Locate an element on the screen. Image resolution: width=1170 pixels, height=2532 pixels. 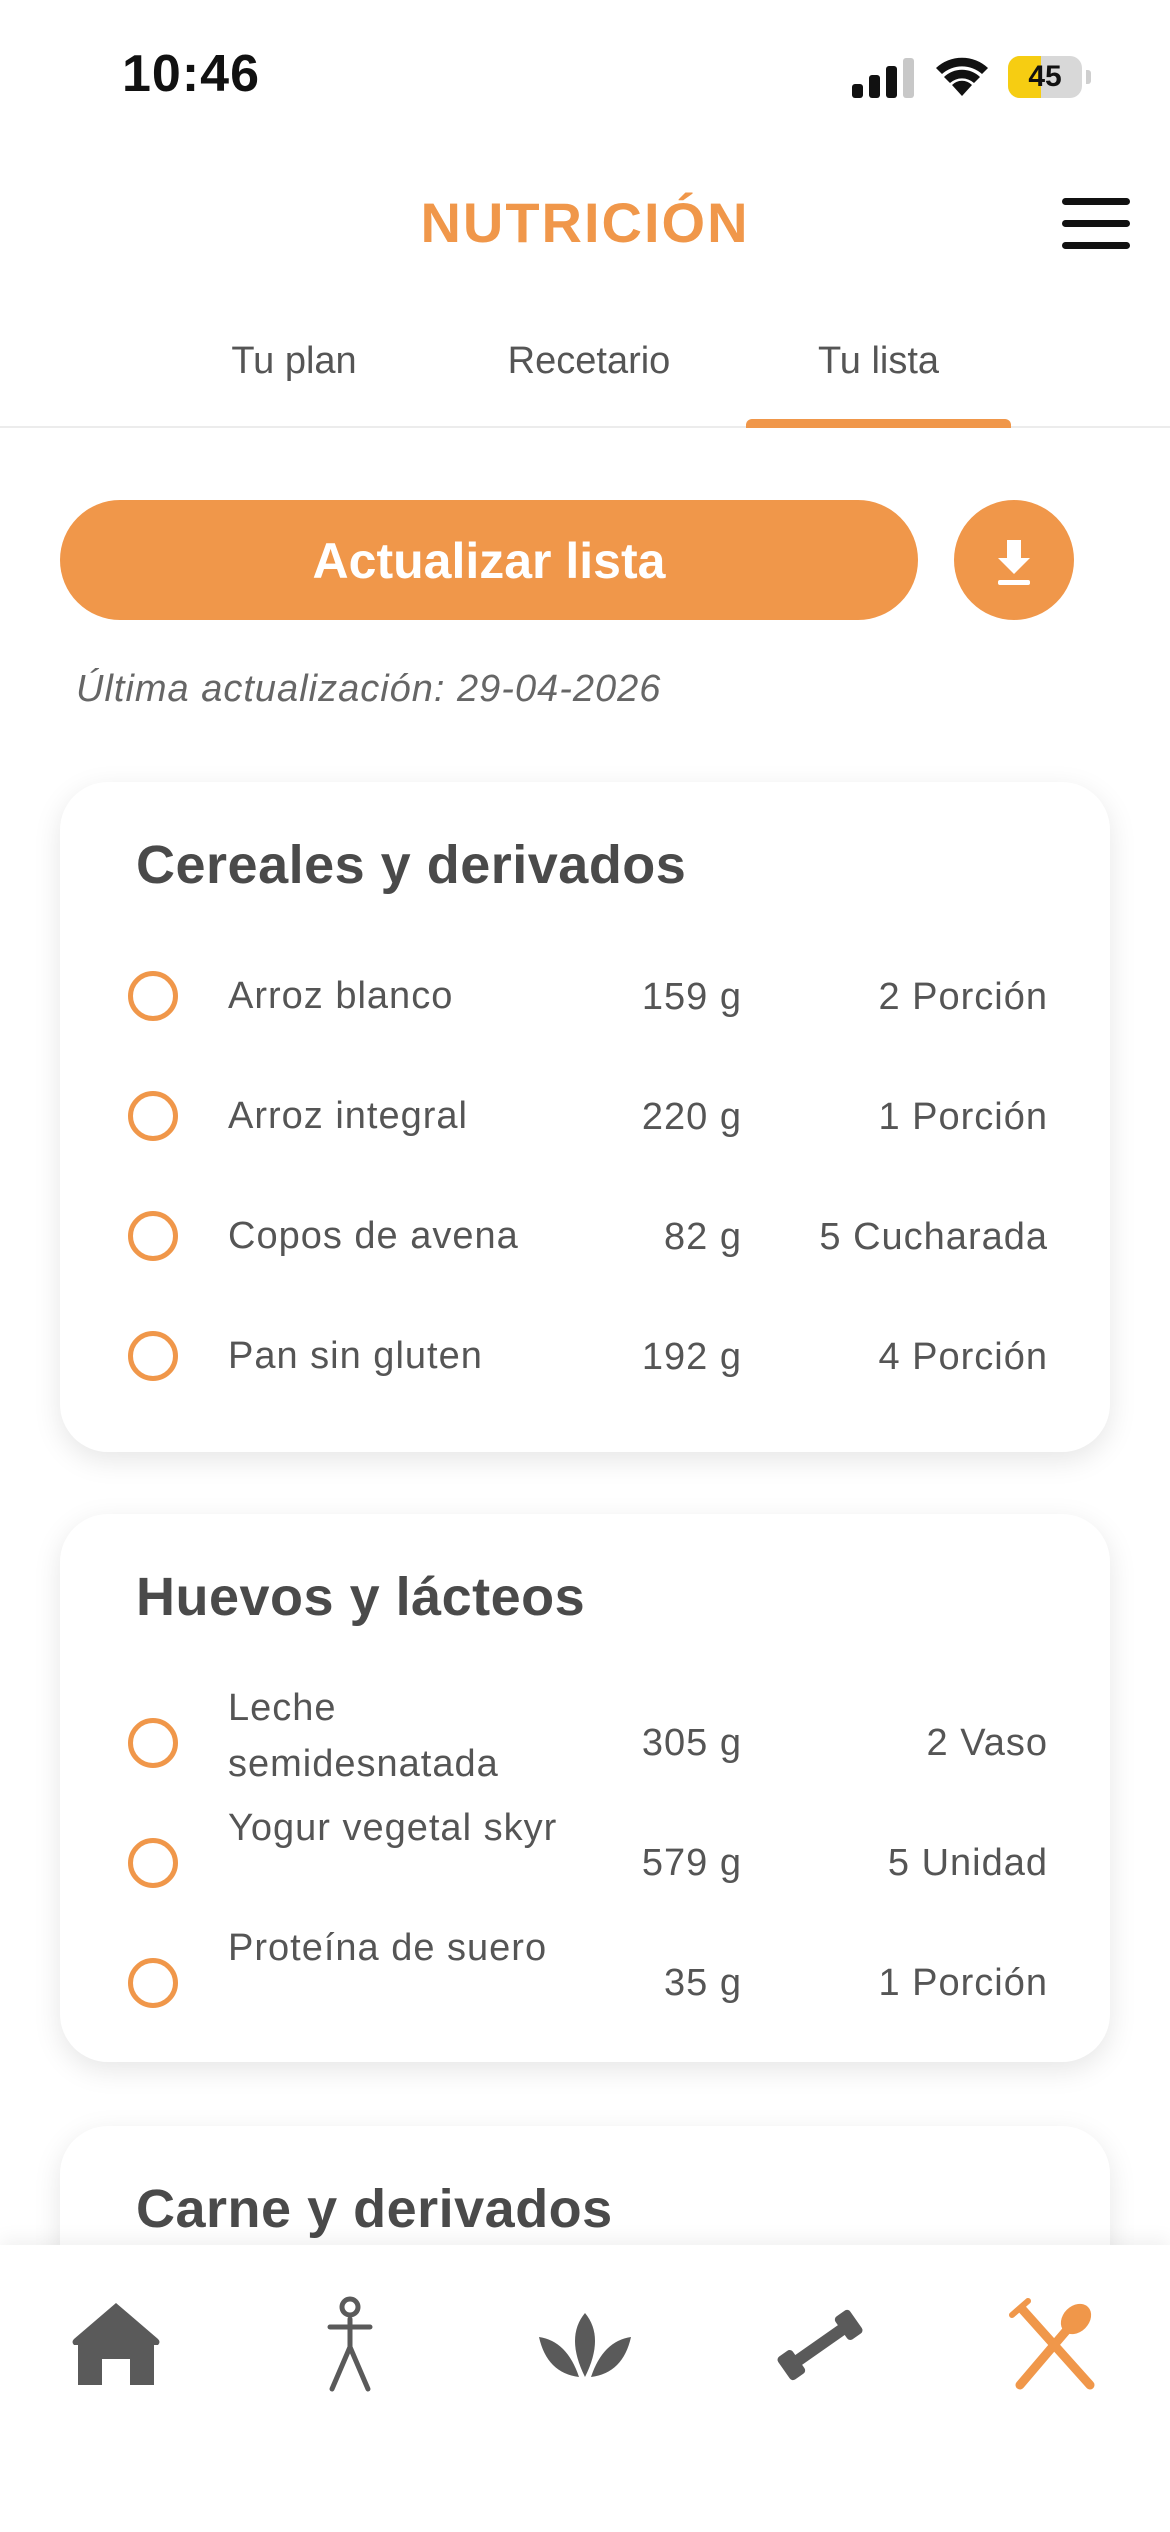
nav-wellness is located at coordinates (585, 2345).